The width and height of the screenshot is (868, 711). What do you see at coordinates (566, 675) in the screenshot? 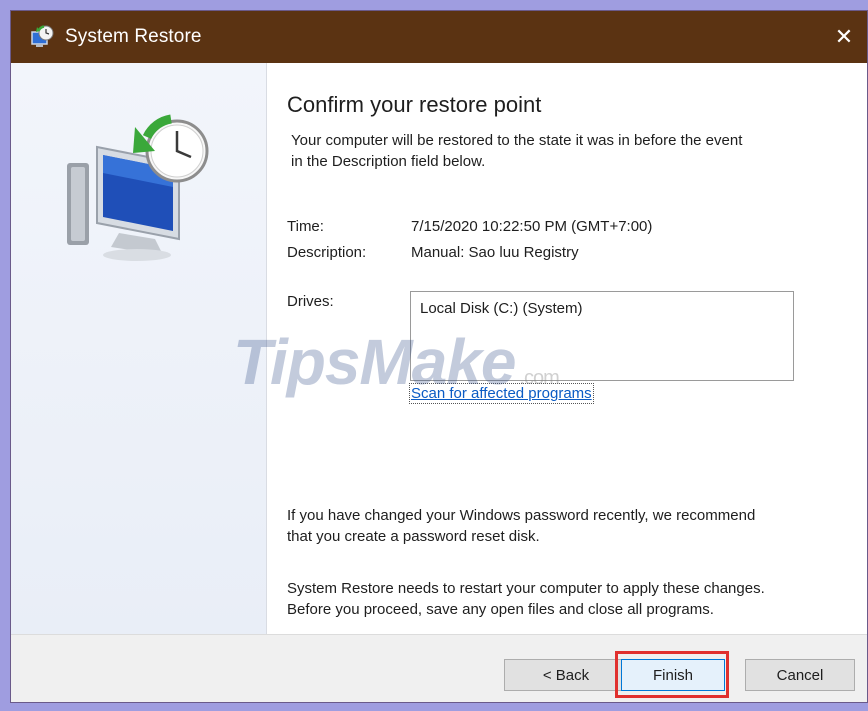
I see `back-button: < Back` at bounding box center [566, 675].